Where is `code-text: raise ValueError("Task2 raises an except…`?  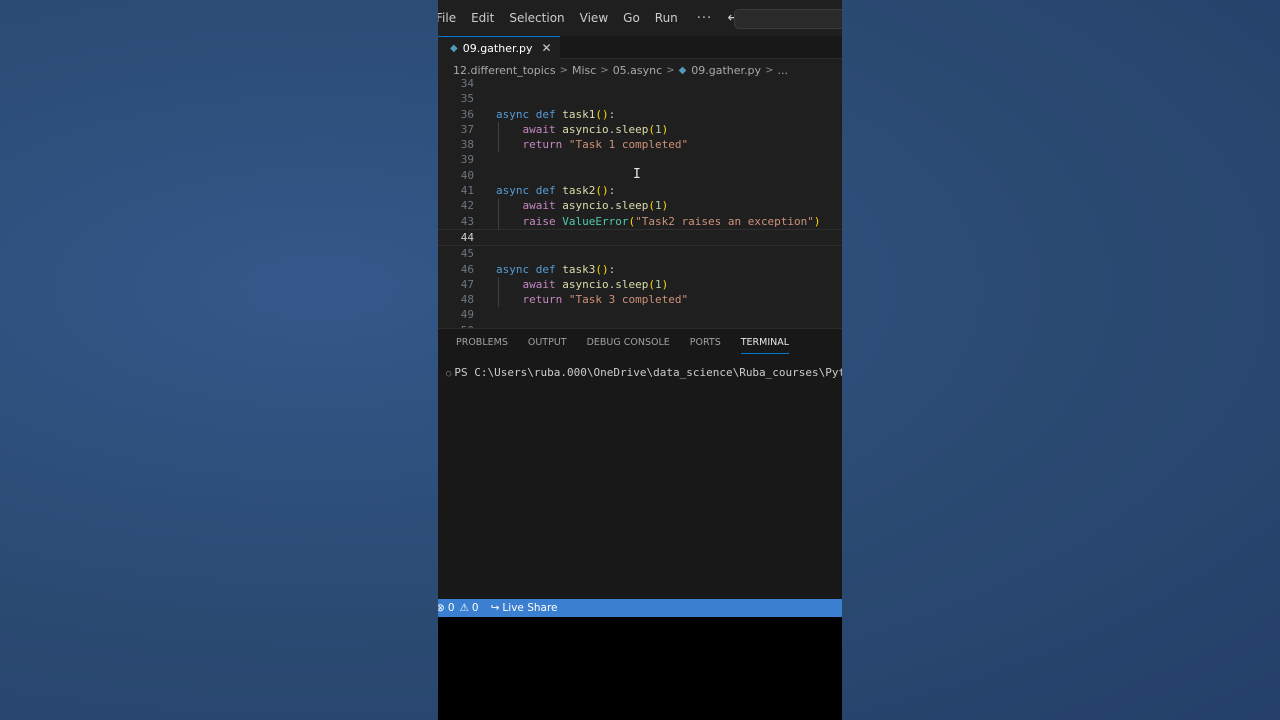
code-text: raise ValueError("Task2 raises an except… is located at coordinates (671, 221).